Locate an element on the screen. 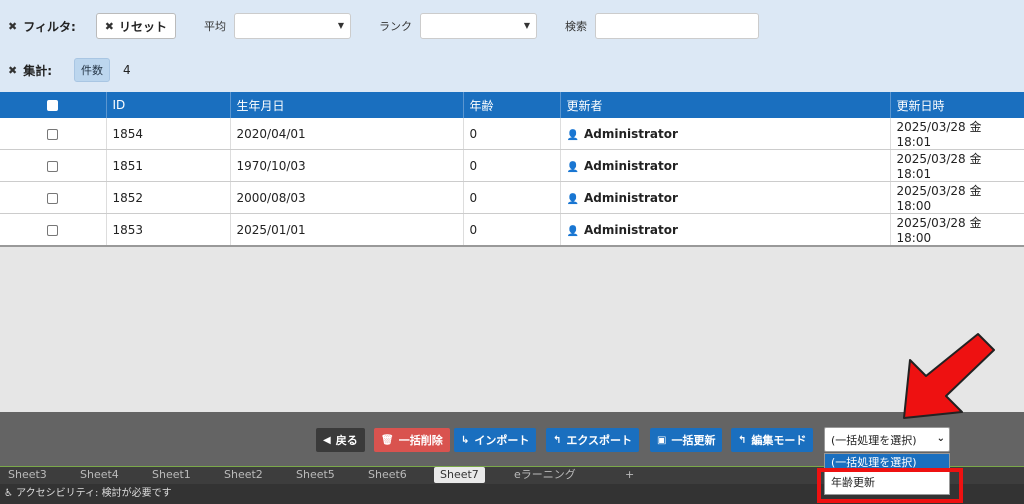 The width and height of the screenshot is (1024, 504). import-button: ↳ インポート is located at coordinates (495, 440).